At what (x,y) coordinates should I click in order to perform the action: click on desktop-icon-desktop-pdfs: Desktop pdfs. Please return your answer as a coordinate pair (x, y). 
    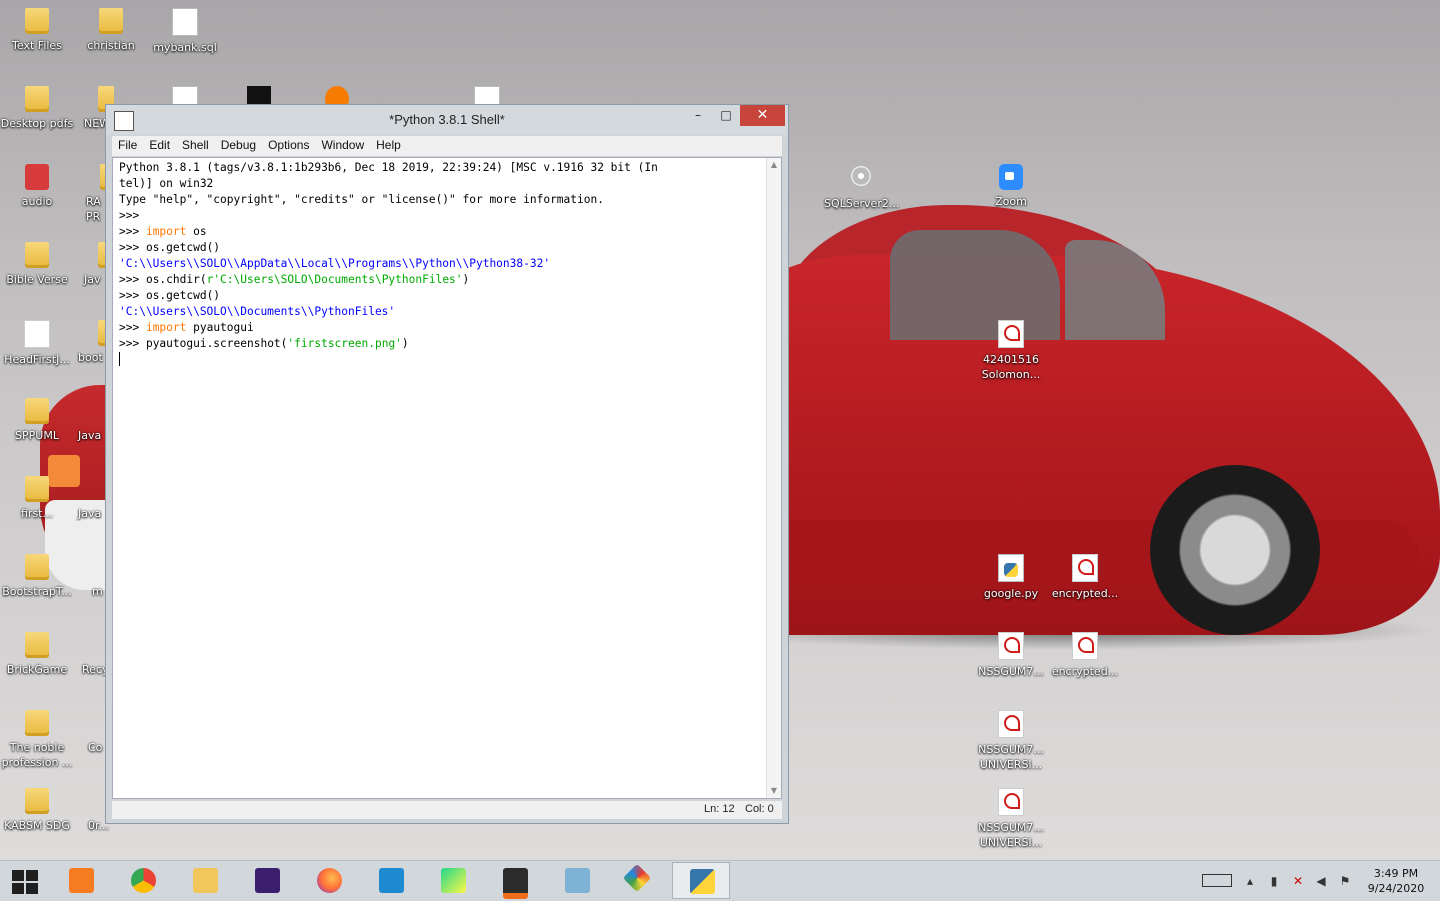
    Looking at the image, I should click on (37, 108).